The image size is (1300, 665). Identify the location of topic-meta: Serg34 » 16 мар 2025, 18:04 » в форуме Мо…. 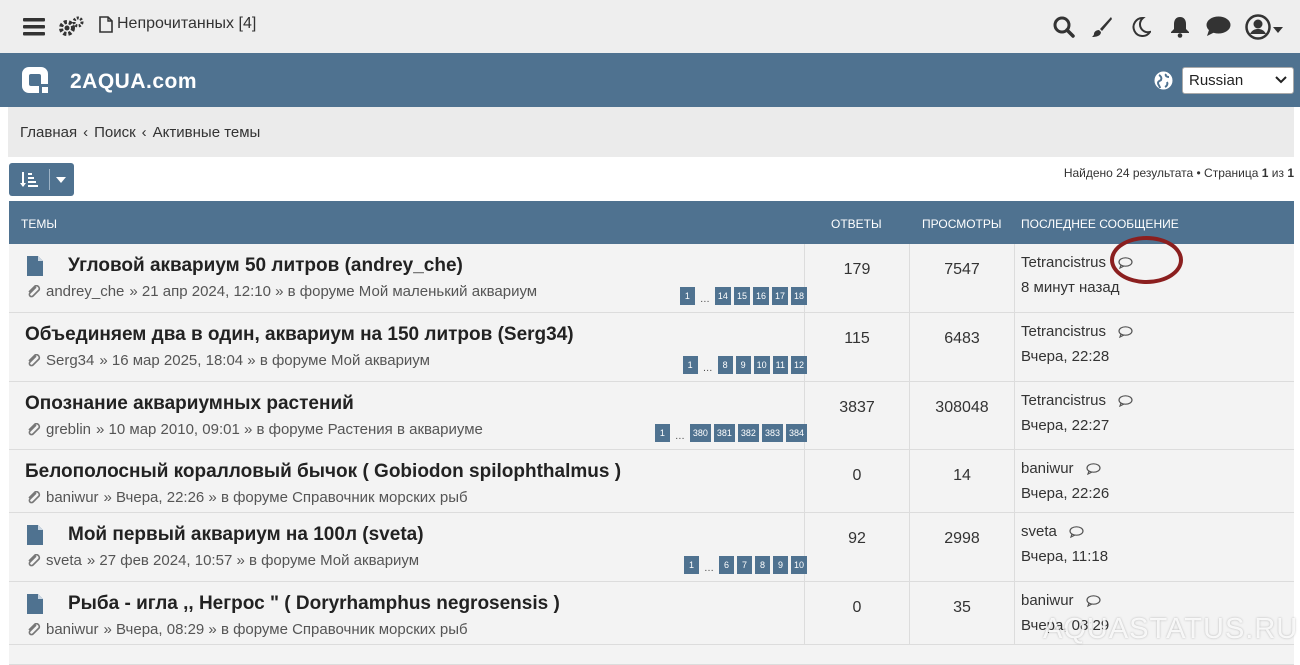
(228, 360).